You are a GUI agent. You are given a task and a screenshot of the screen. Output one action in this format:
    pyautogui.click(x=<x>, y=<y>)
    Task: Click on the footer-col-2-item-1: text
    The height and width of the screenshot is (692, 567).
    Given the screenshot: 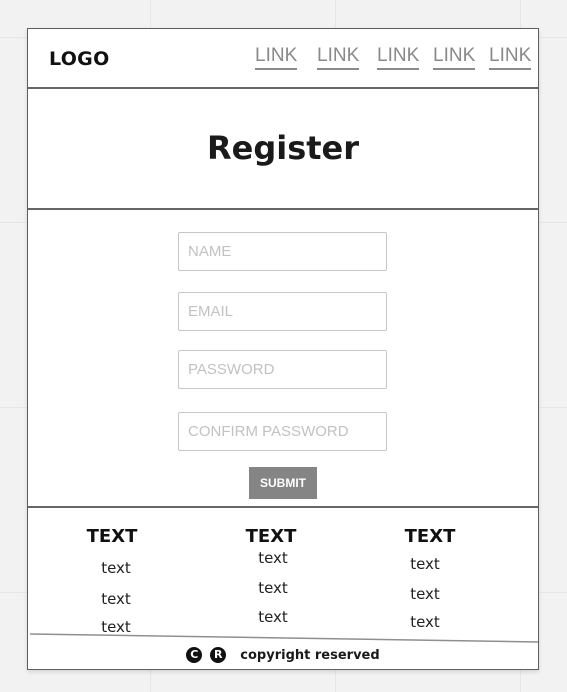 What is the action you would take?
    pyautogui.click(x=273, y=558)
    